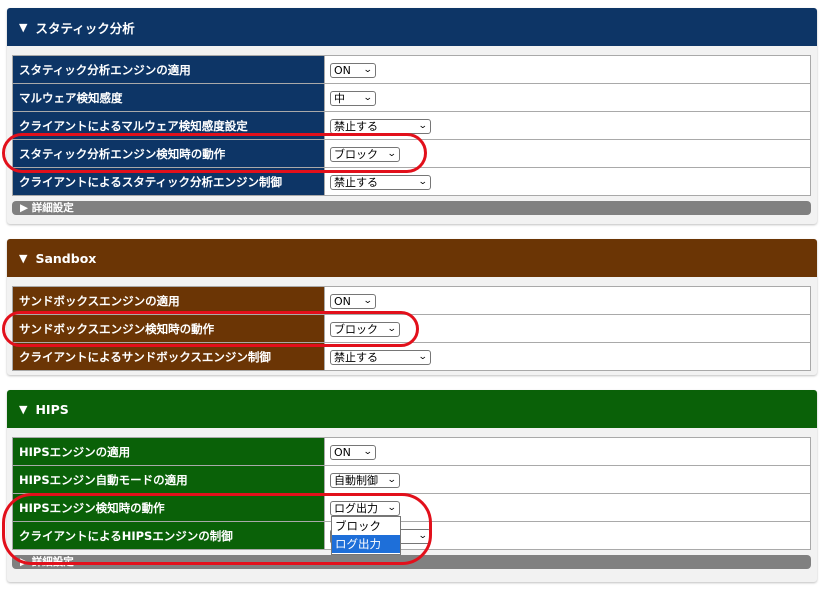 The height and width of the screenshot is (589, 833). What do you see at coordinates (567, 479) in the screenshot?
I see `row-value: 自動制御 ⌄` at bounding box center [567, 479].